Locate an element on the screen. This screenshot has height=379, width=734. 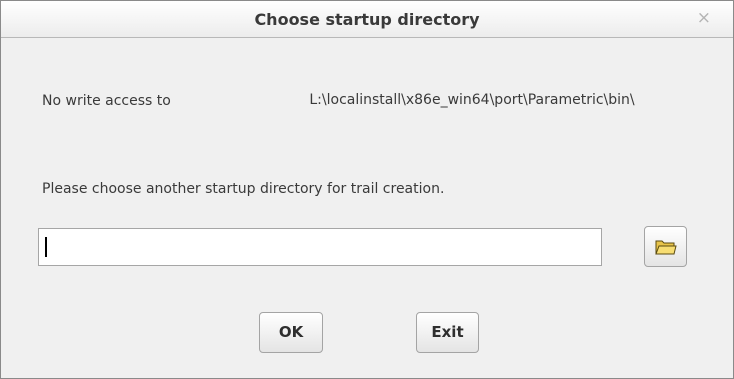
exit-button: Exit is located at coordinates (447, 332).